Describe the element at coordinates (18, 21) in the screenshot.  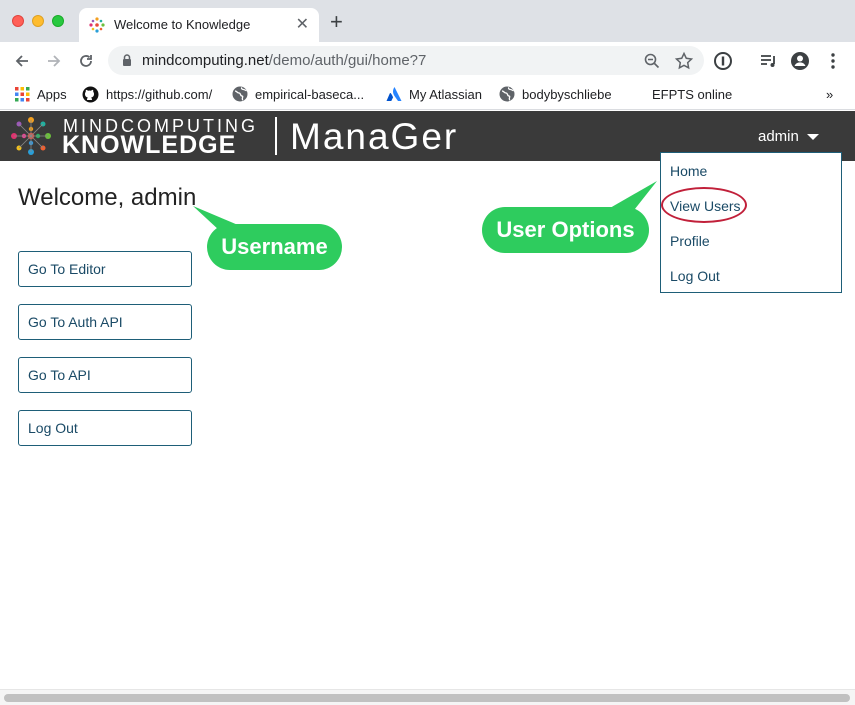
I see `window-close-button` at that location.